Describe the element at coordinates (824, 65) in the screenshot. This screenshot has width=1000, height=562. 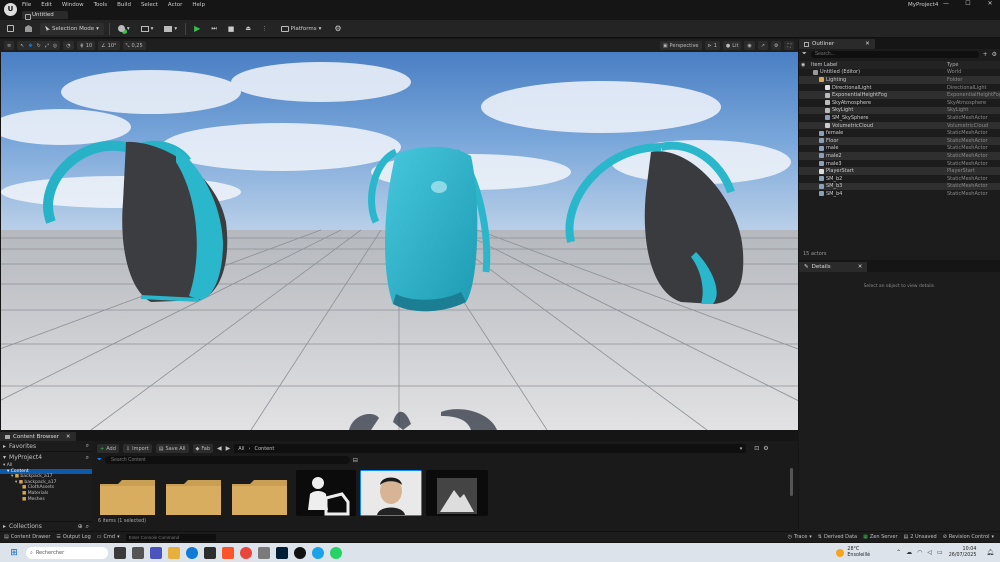
I see `item-label-header: Item Label` at that location.